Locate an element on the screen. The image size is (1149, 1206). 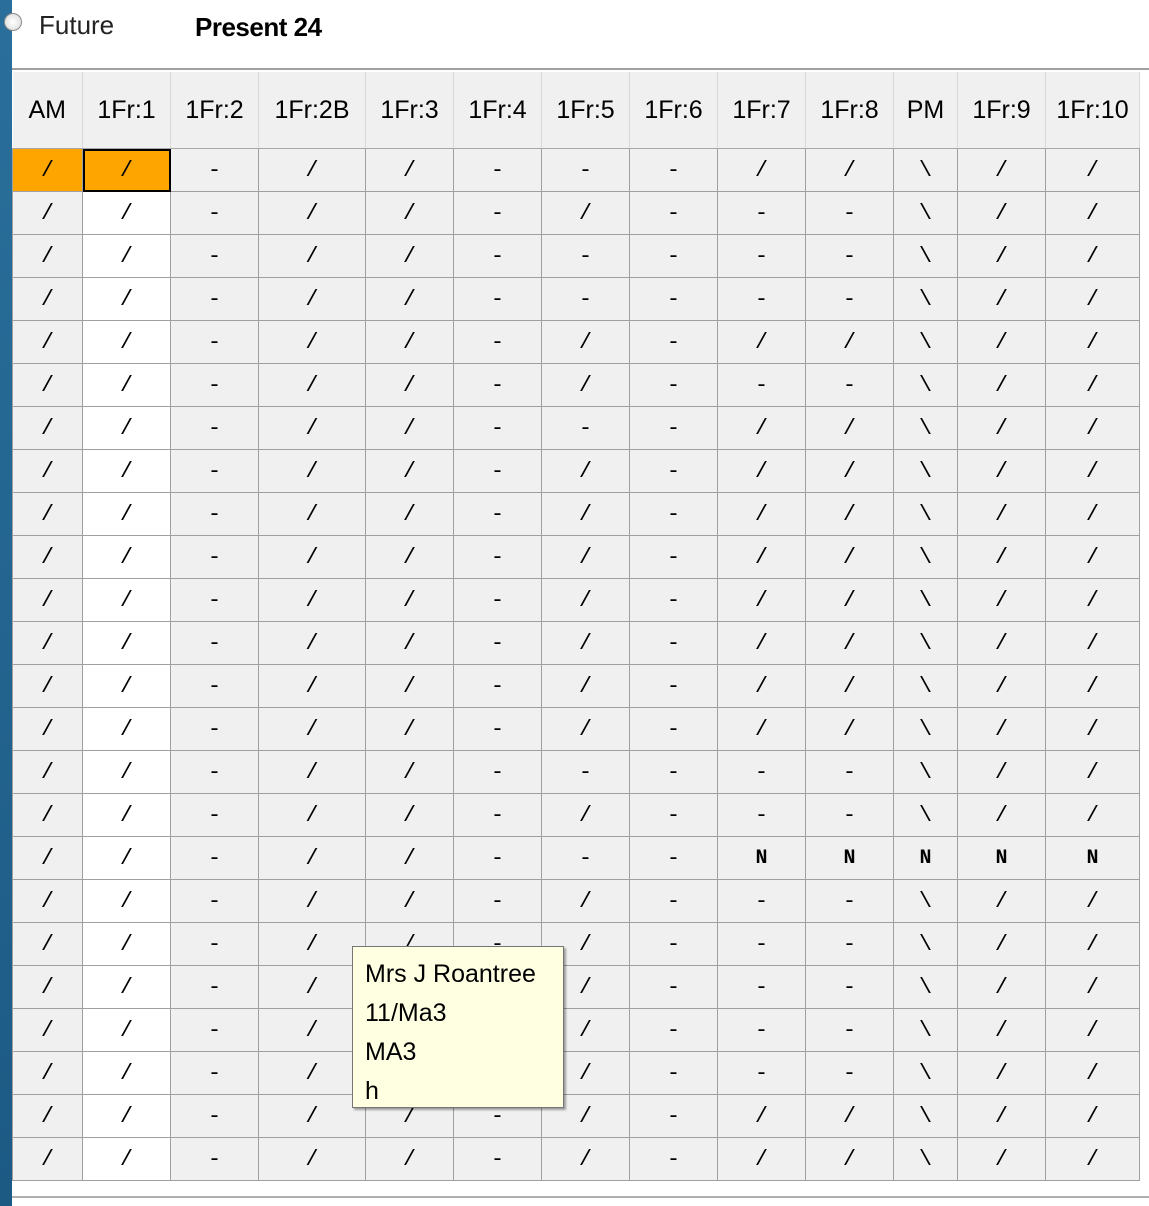
student-row: / / - / / - - - N N N N N is located at coordinates (576, 858).